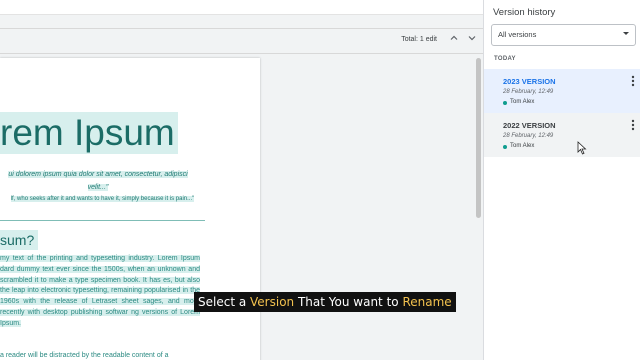  I want to click on previous-edit-button, so click(454, 40).